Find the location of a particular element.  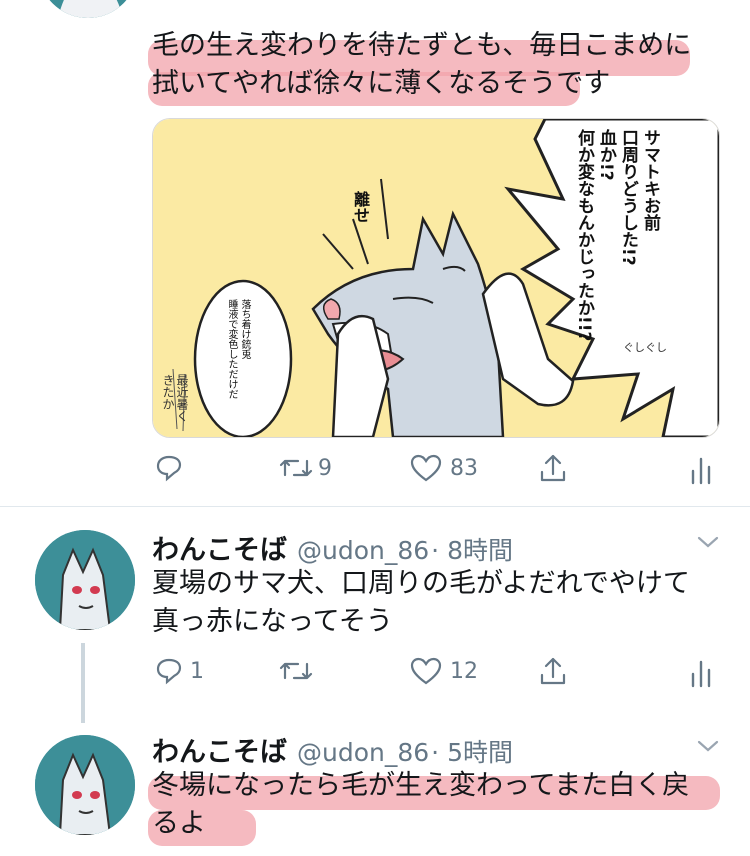

analytics-button is located at coordinates (701, 470).